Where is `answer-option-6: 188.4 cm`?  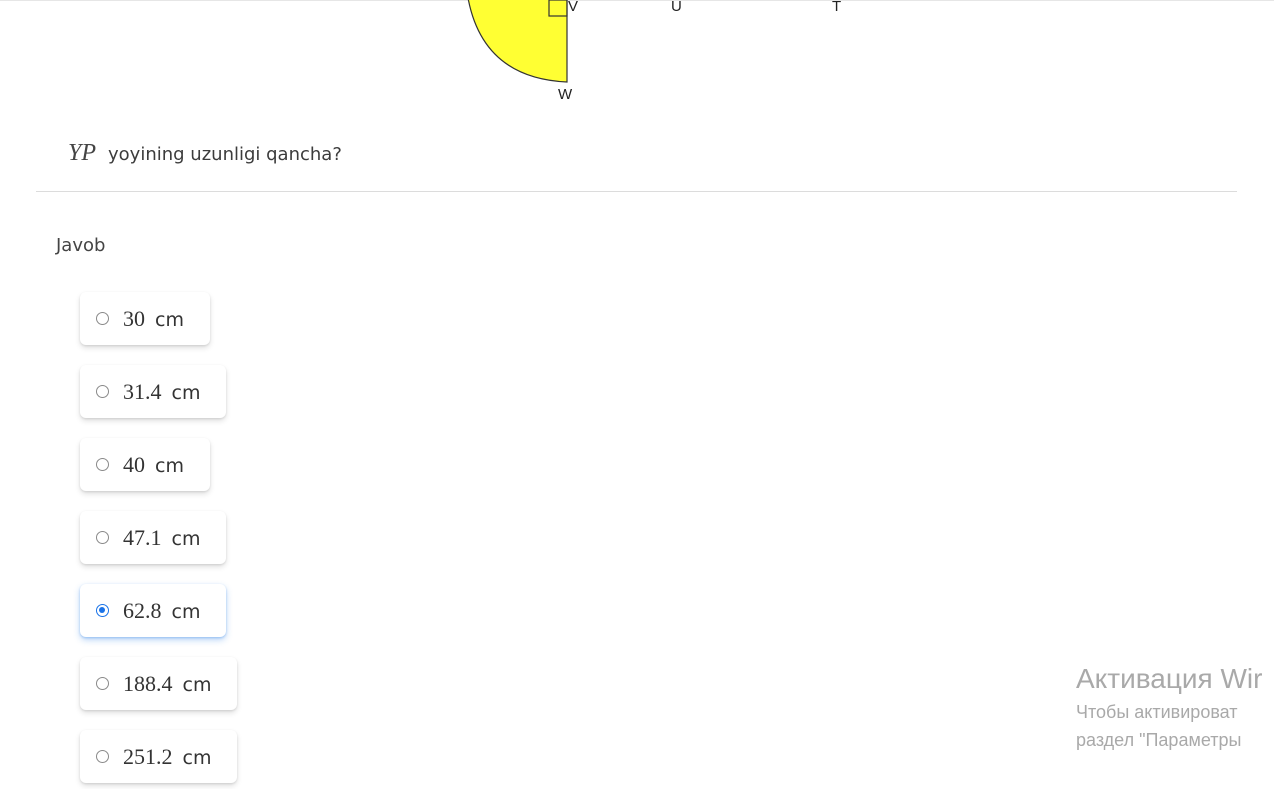
answer-option-6: 188.4 cm is located at coordinates (159, 683).